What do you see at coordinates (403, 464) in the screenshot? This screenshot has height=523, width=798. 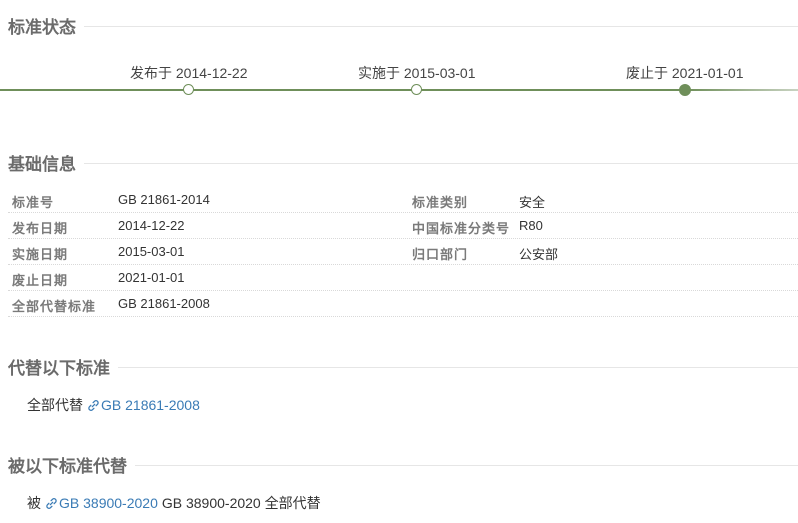 I see `replaced-by-section-title: 被以下标准代替` at bounding box center [403, 464].